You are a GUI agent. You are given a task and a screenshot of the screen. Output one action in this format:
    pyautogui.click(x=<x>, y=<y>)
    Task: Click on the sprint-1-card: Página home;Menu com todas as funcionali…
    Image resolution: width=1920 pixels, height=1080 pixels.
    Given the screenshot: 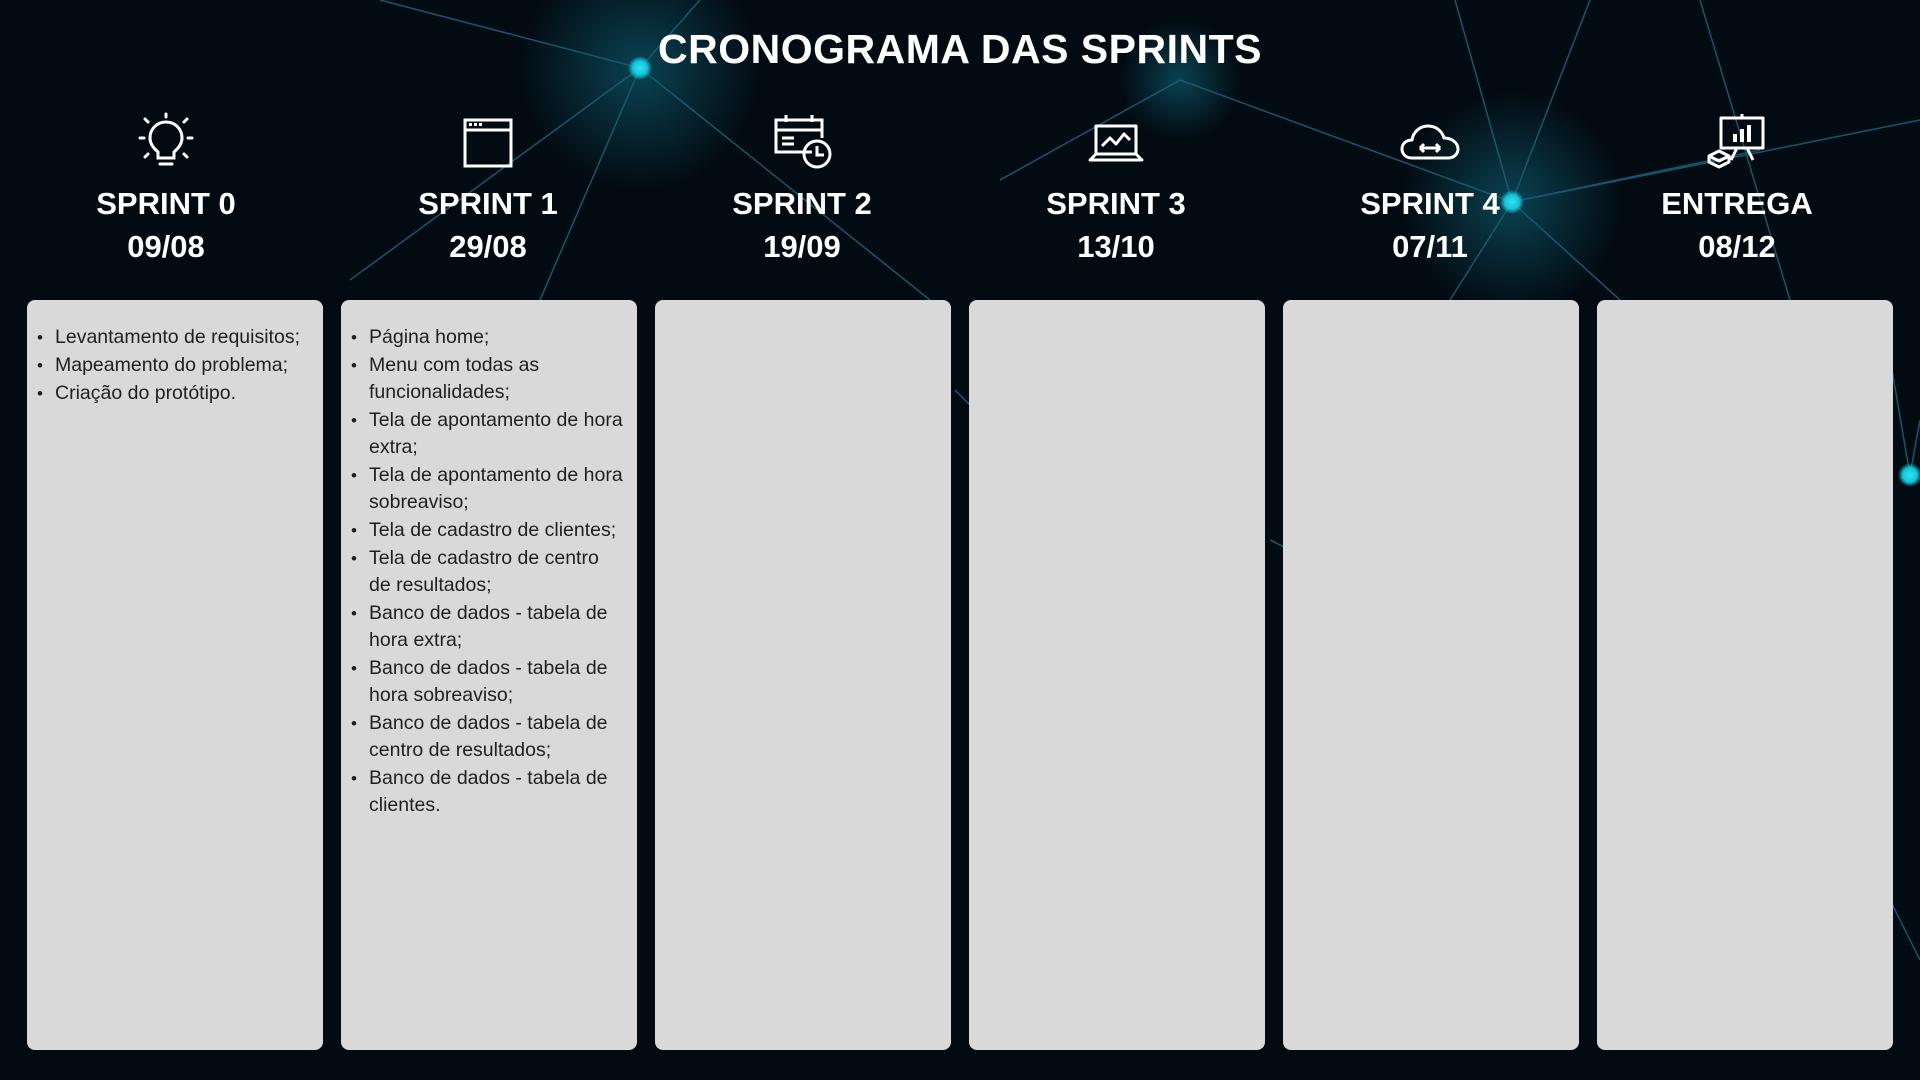 What is the action you would take?
    pyautogui.click(x=489, y=675)
    